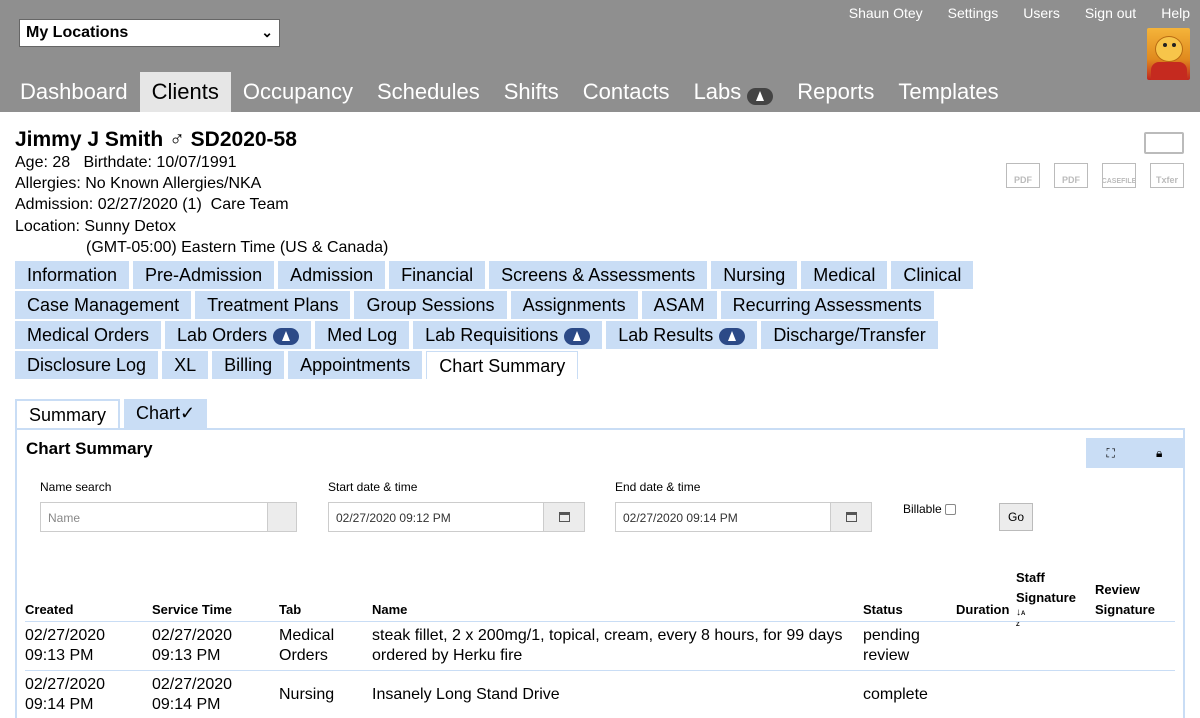 This screenshot has height=718, width=1200. I want to click on col-status: Status, so click(883, 610).